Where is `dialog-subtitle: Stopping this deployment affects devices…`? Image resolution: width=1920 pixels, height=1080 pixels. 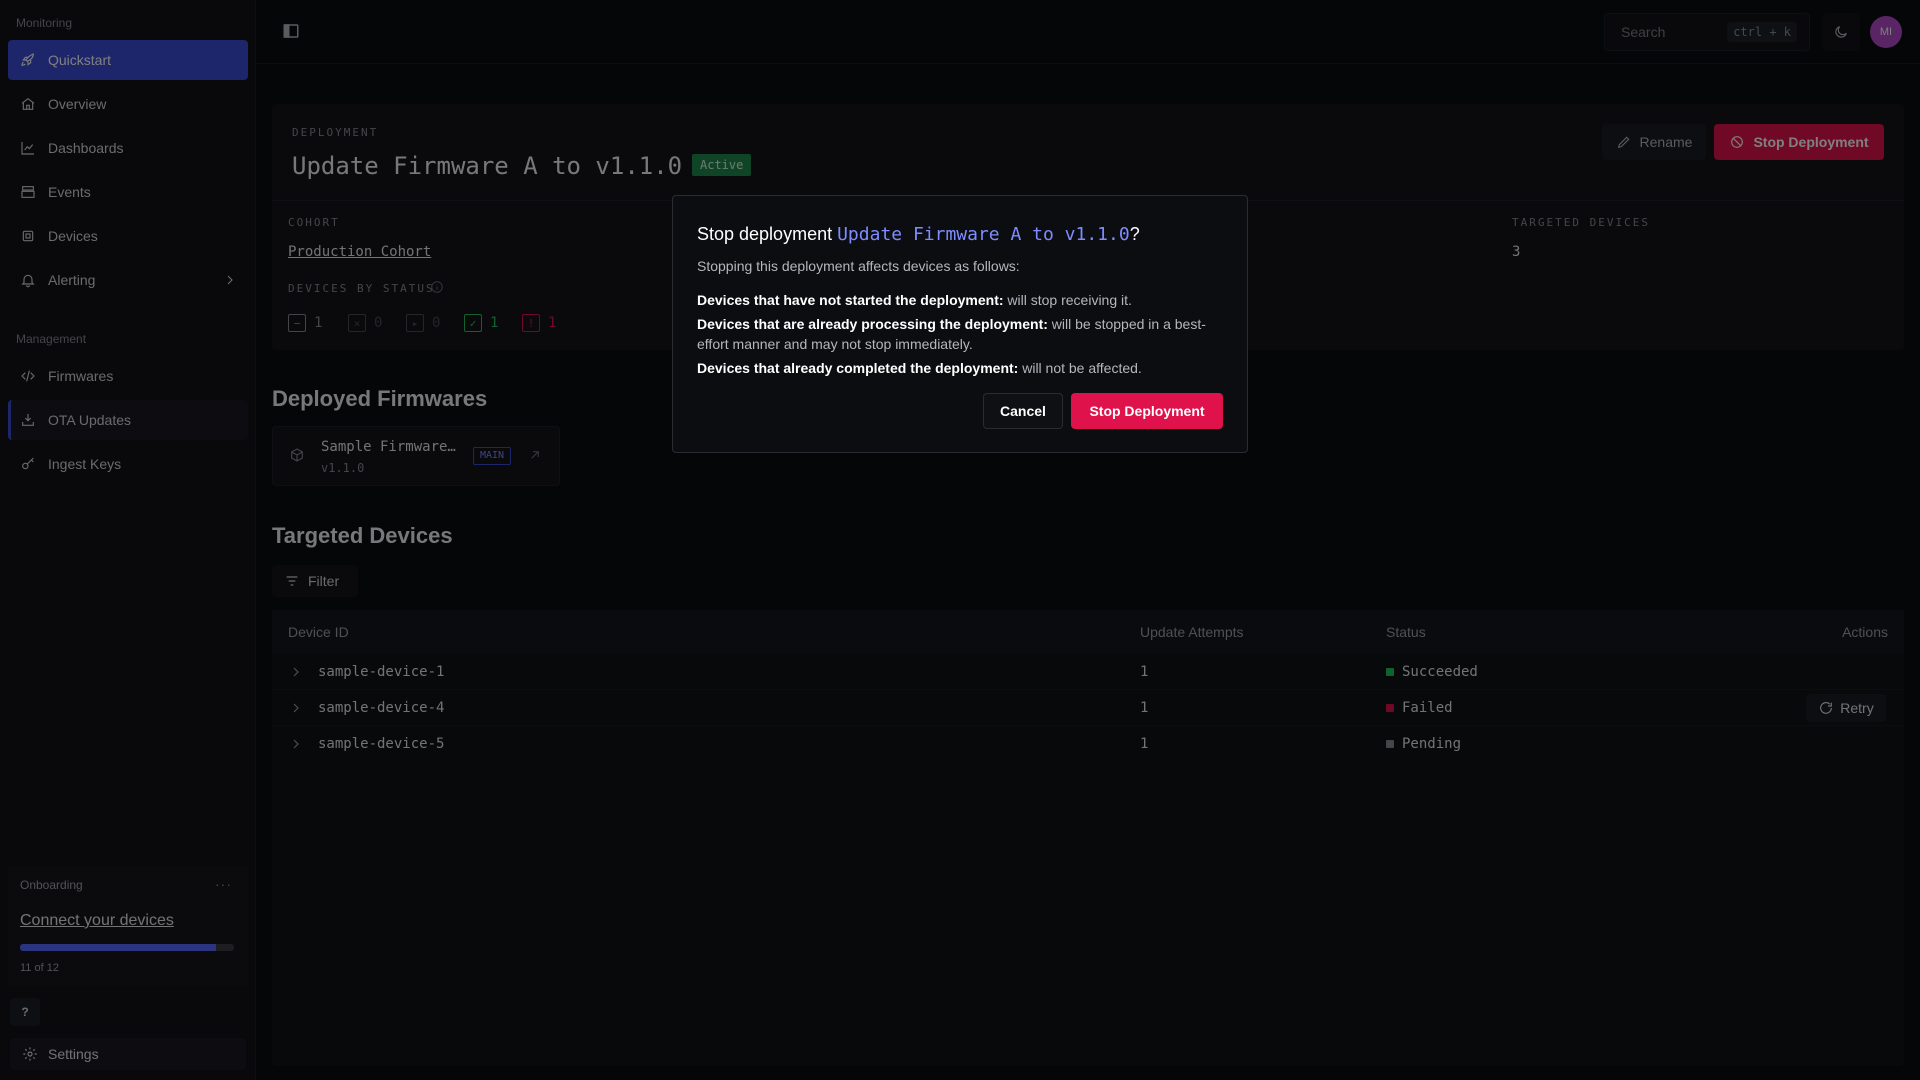 dialog-subtitle: Stopping this deployment affects devices… is located at coordinates (858, 266).